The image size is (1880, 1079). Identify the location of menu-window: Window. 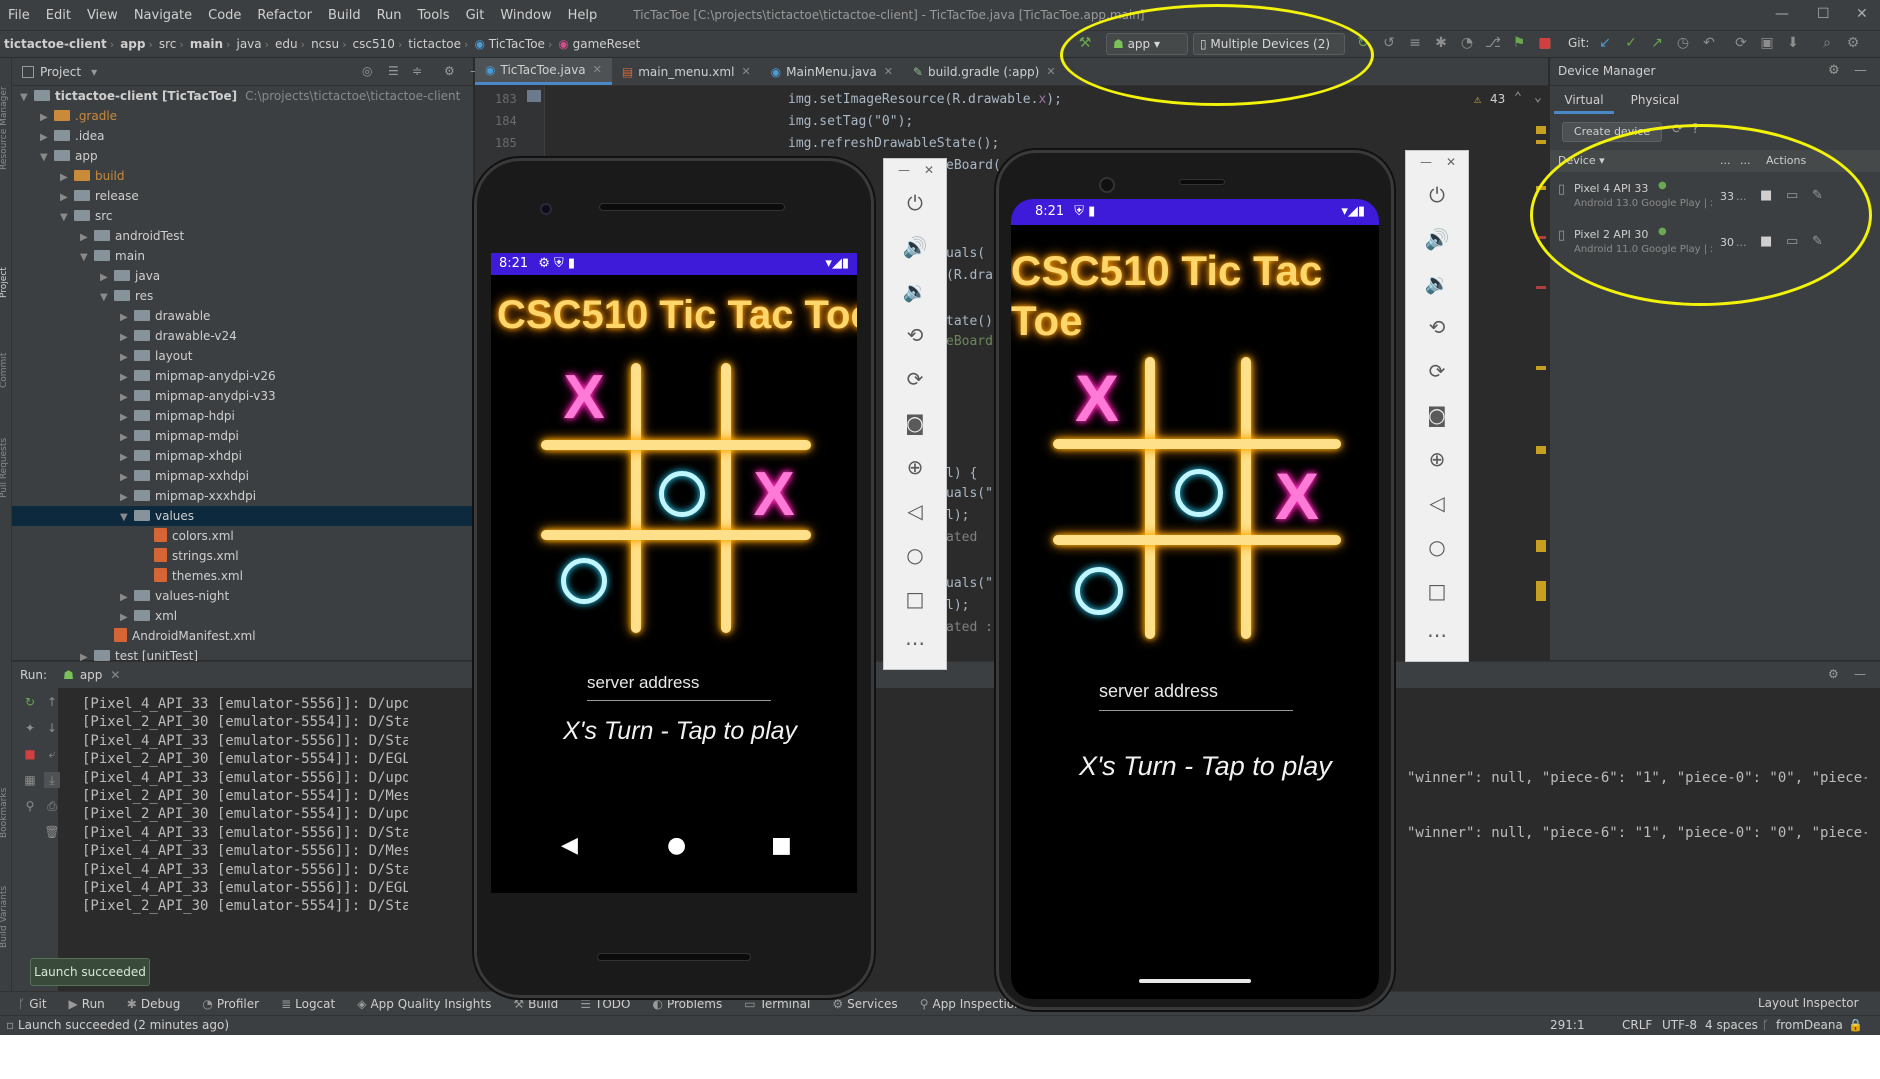
(525, 15).